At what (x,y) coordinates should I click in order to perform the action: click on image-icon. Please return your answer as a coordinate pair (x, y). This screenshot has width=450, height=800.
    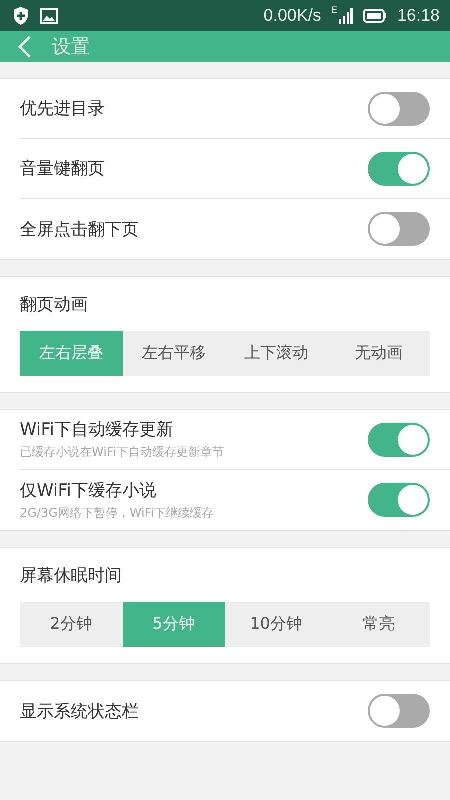
    Looking at the image, I should click on (49, 16).